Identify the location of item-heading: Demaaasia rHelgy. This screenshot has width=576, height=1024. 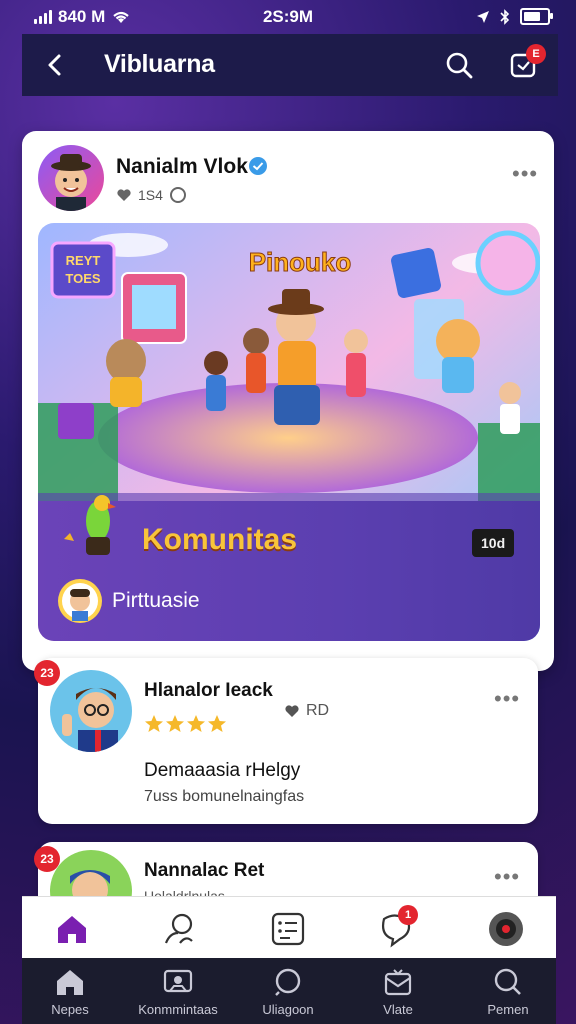
(222, 770).